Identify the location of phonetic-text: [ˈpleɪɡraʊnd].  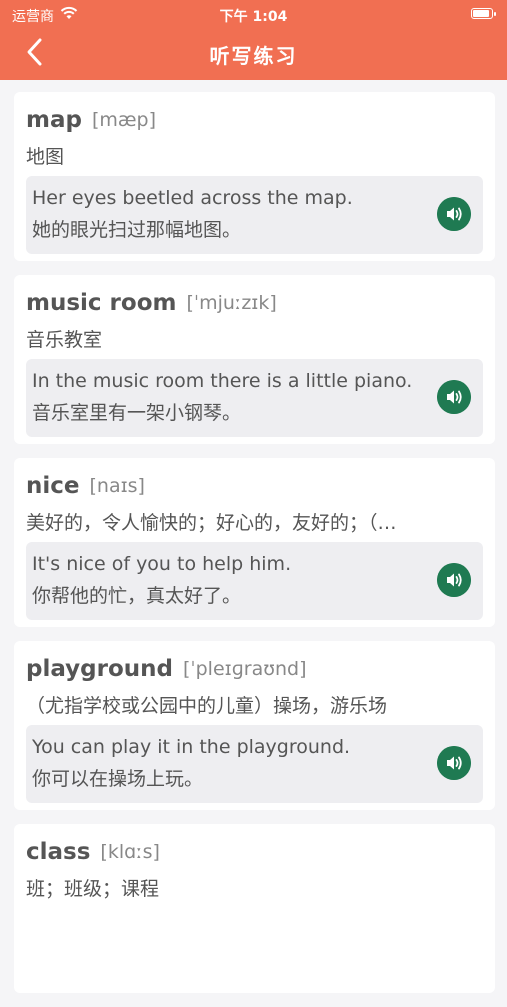
(244, 669).